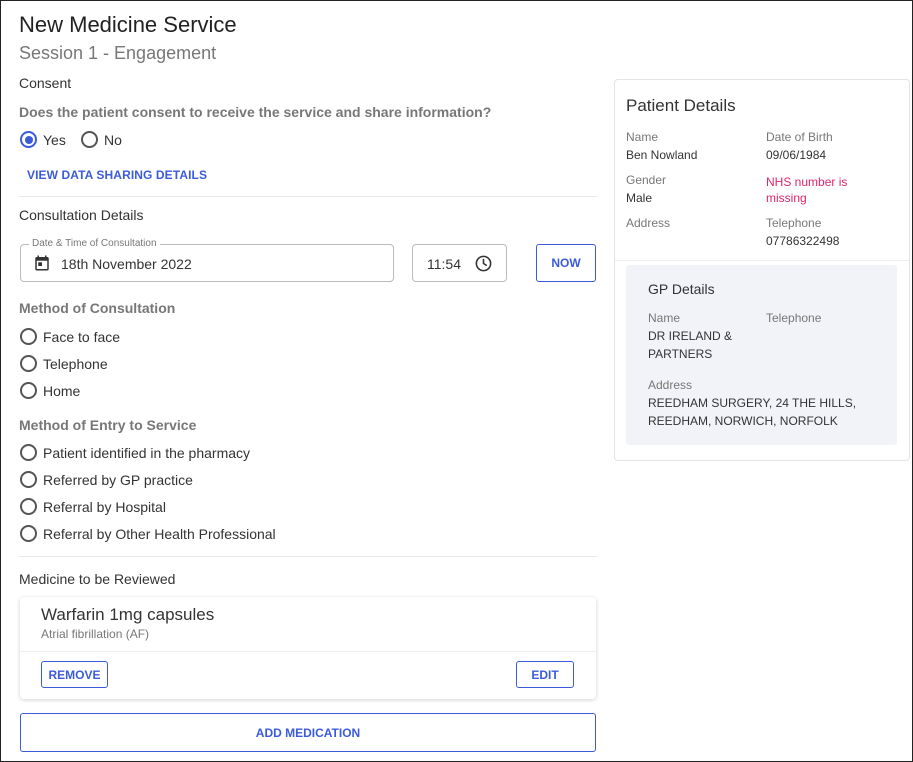  What do you see at coordinates (113, 139) in the screenshot?
I see `consent-no-label: No` at bounding box center [113, 139].